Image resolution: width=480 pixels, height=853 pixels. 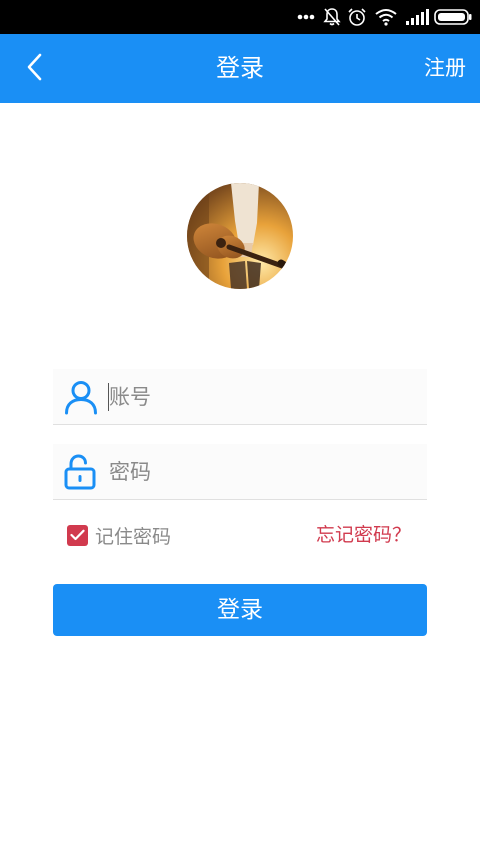 I want to click on password-row, so click(x=240, y=472).